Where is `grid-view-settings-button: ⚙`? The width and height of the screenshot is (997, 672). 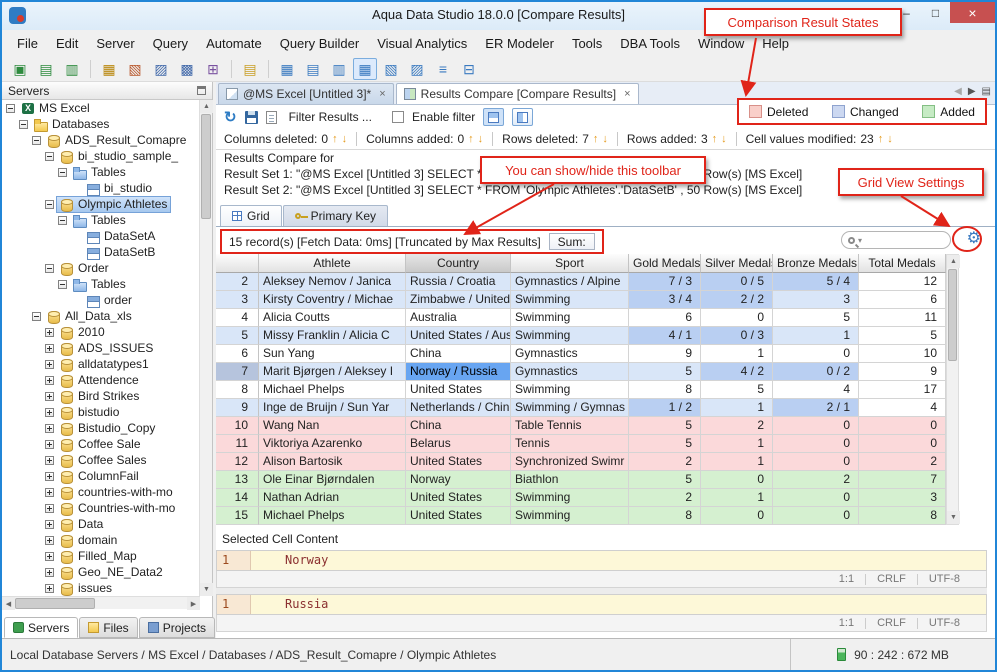 grid-view-settings-button: ⚙ is located at coordinates (974, 239).